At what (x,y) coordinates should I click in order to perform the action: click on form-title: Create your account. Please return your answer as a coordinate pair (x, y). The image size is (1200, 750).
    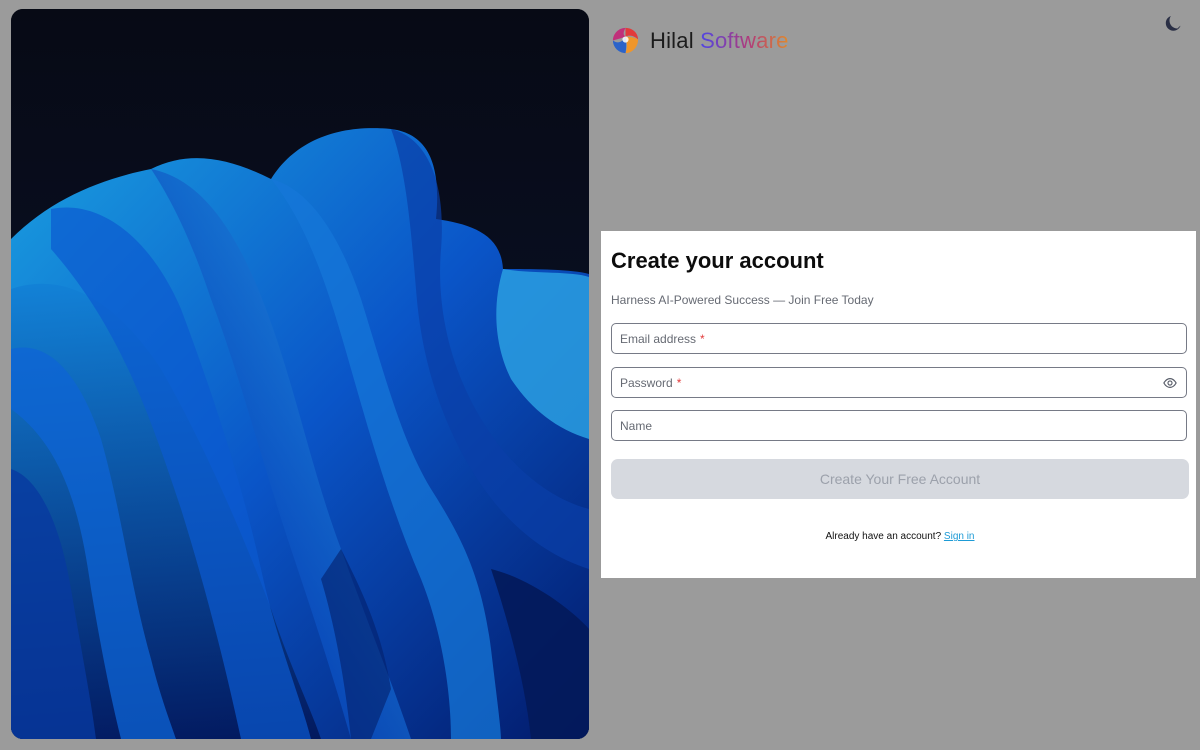
    Looking at the image, I should click on (717, 260).